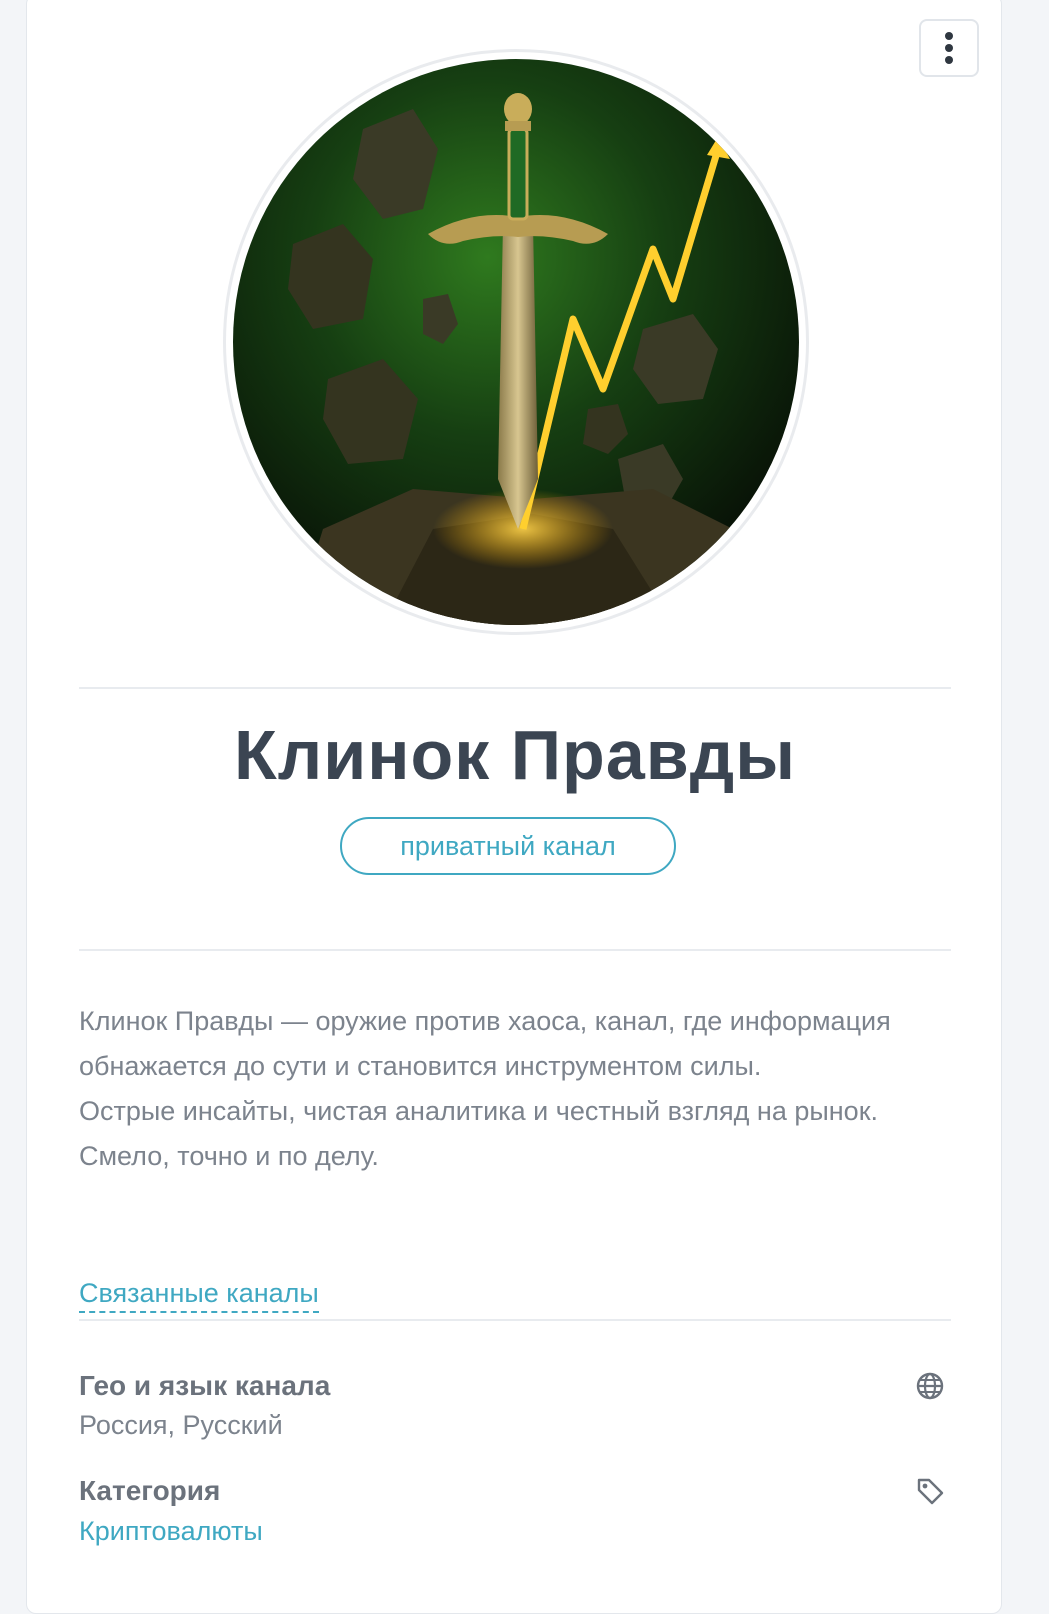  Describe the element at coordinates (171, 1531) in the screenshot. I see `category-value: Криптовалюты` at that location.